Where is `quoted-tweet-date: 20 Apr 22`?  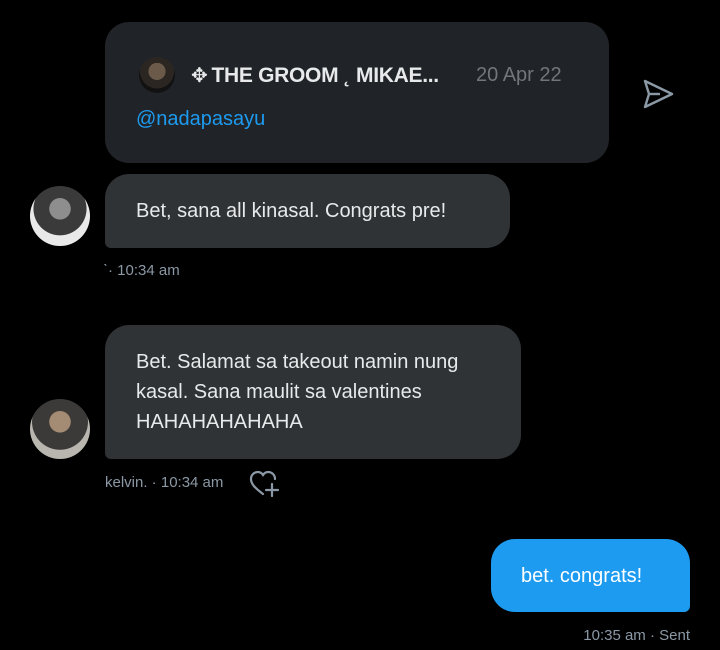
quoted-tweet-date: 20 Apr 22 is located at coordinates (519, 75).